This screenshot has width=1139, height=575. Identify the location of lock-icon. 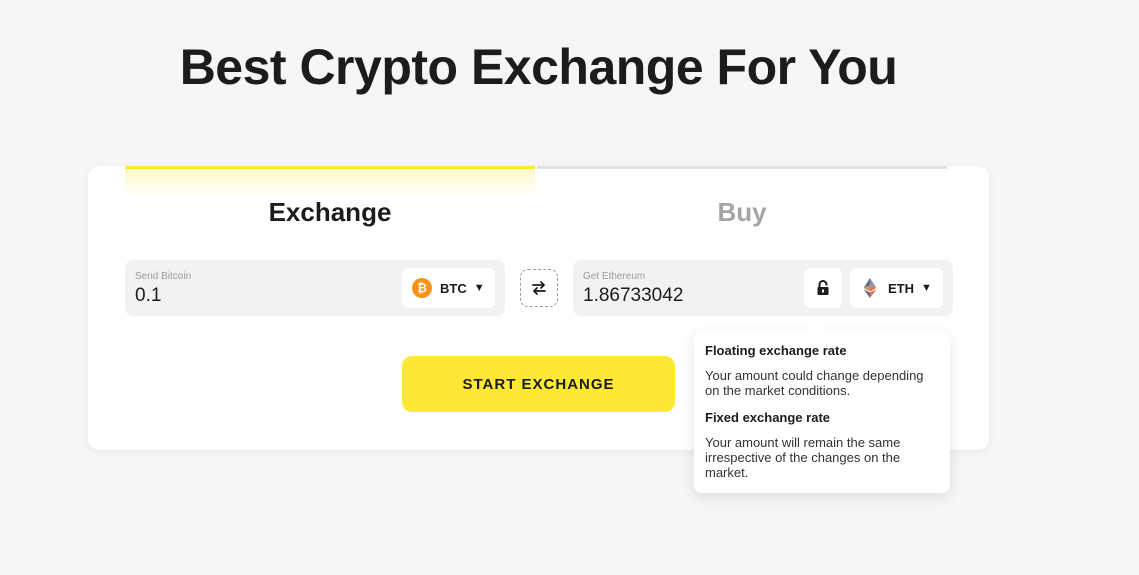
(823, 287).